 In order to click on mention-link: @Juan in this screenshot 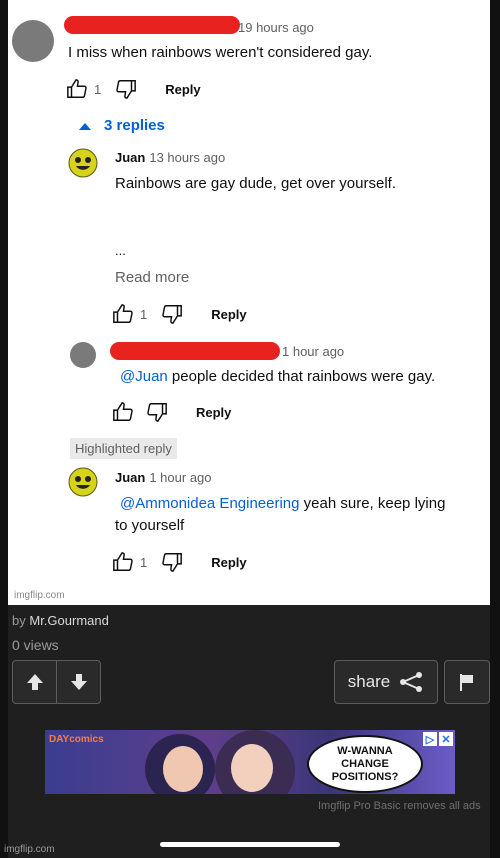, I will do `click(144, 376)`.